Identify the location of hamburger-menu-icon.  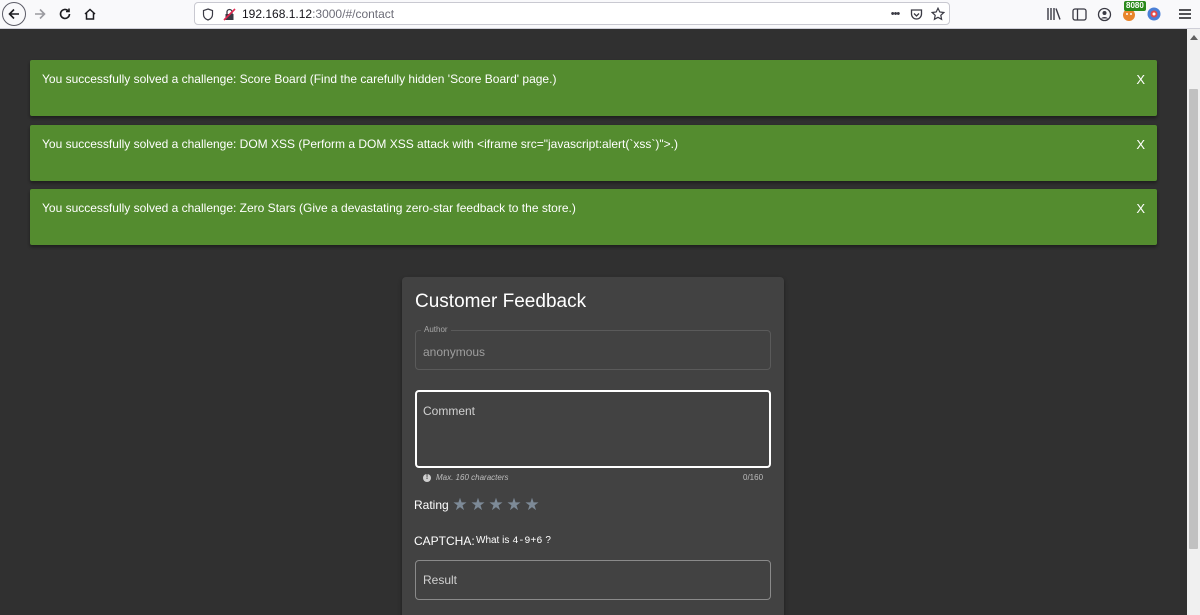
(1185, 14).